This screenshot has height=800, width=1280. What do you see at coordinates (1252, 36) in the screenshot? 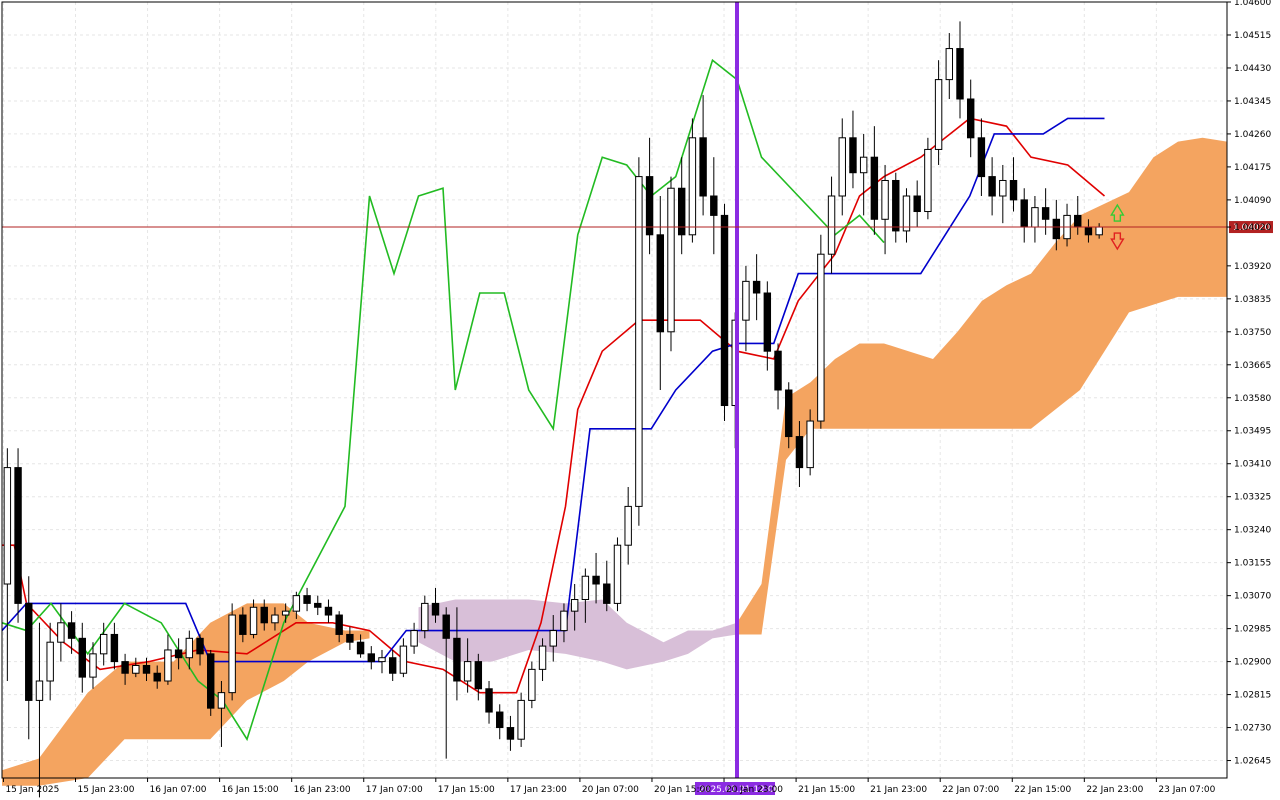
I see `y-tick-label: 1.04515` at bounding box center [1252, 36].